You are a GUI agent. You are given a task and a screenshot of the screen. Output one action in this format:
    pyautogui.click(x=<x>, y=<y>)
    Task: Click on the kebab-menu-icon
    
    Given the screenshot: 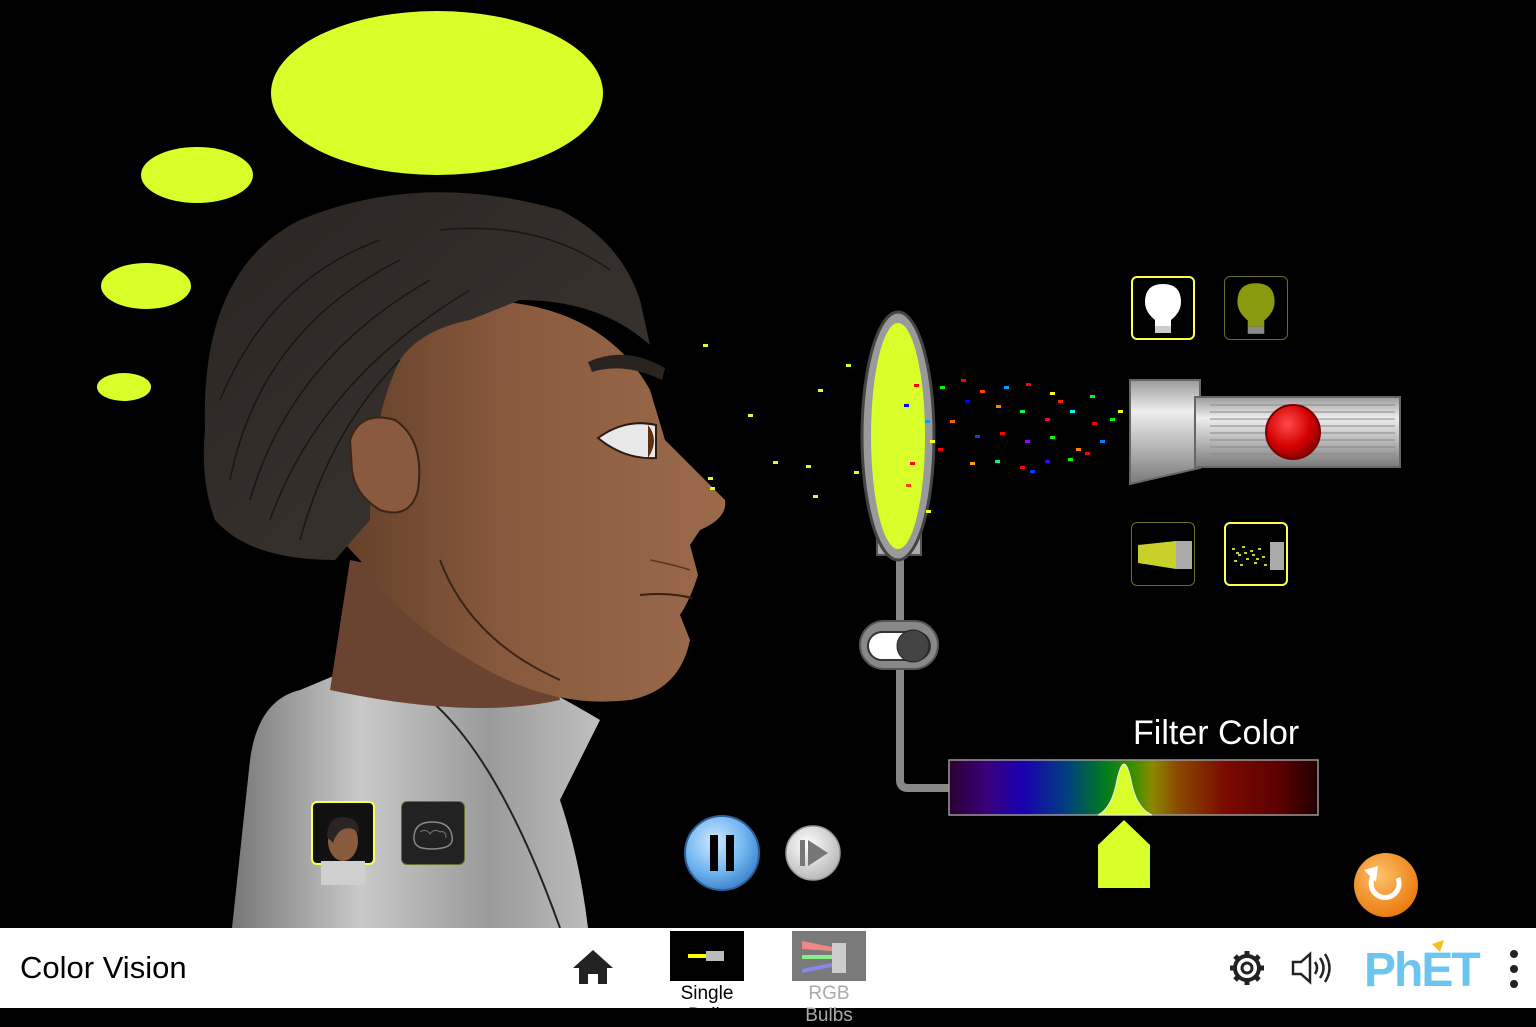 What is the action you would take?
    pyautogui.click(x=1514, y=969)
    